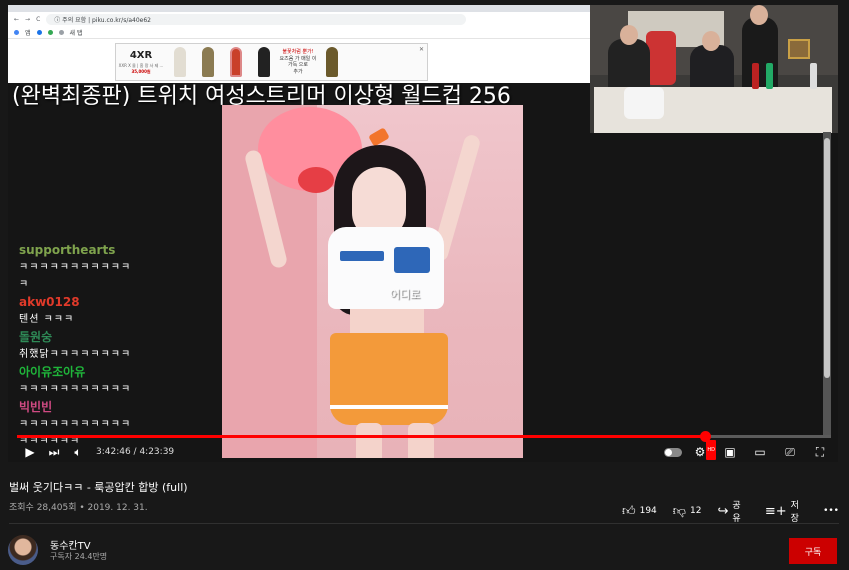 The image size is (849, 570). What do you see at coordinates (99, 310) in the screenshot?
I see `chat-message: akw0128 텐션 ㅋㅋㅋ` at bounding box center [99, 310].